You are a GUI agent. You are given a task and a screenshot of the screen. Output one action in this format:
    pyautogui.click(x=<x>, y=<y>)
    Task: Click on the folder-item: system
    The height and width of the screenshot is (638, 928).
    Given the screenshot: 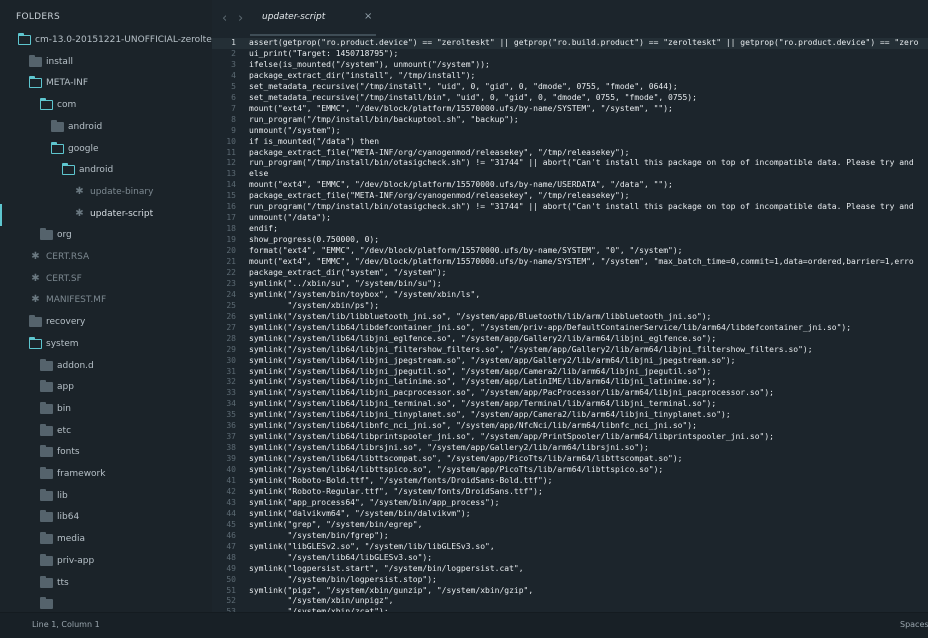 What is the action you would take?
    pyautogui.click(x=106, y=345)
    